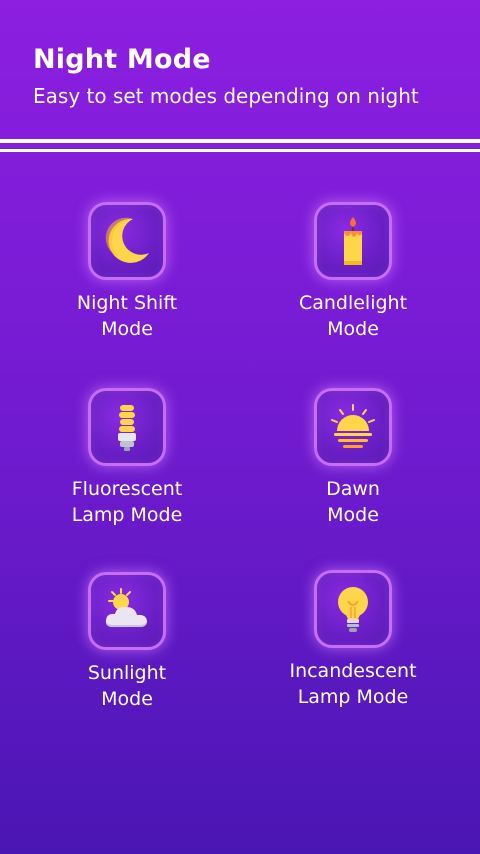 This screenshot has width=480, height=854. I want to click on sun-cloud-icon, so click(126, 607).